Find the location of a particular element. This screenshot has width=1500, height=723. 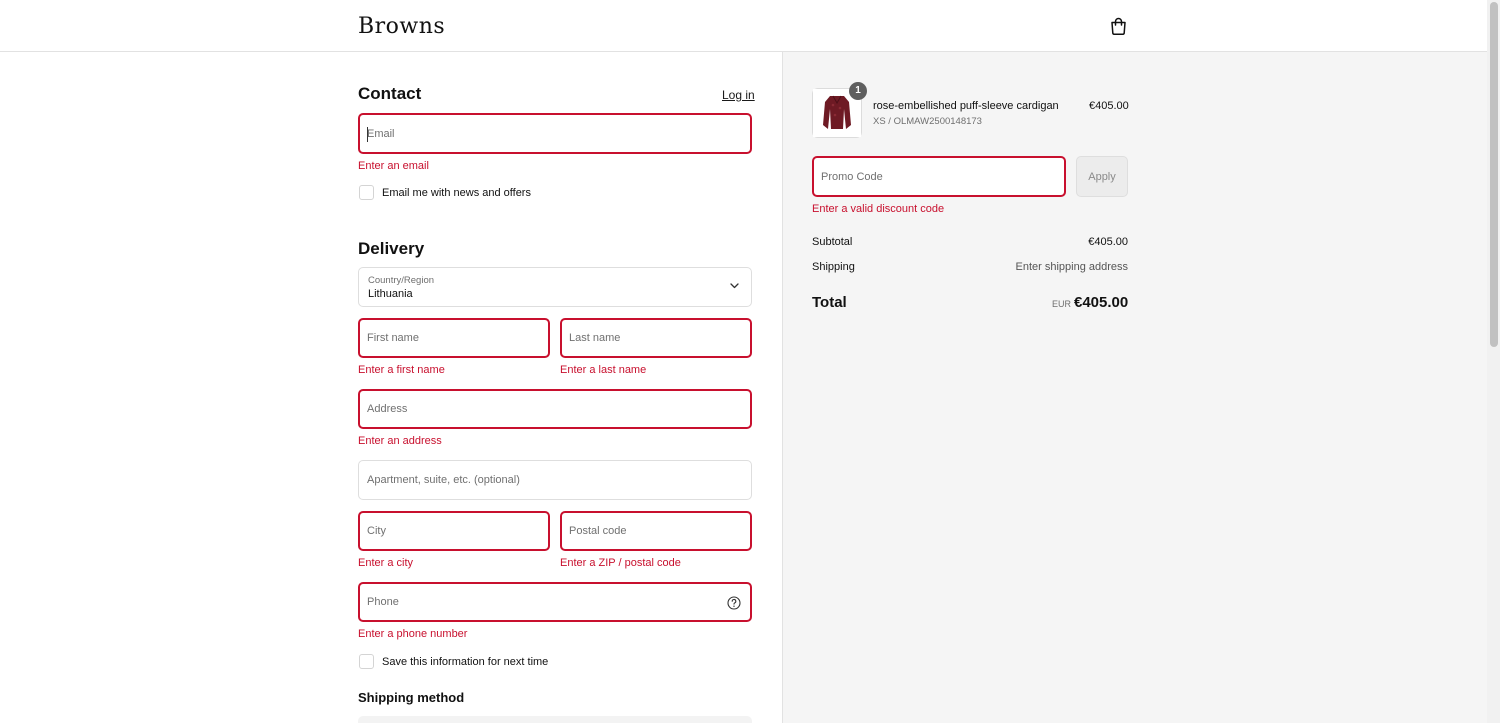

item-price: €405.00 is located at coordinates (1109, 106).